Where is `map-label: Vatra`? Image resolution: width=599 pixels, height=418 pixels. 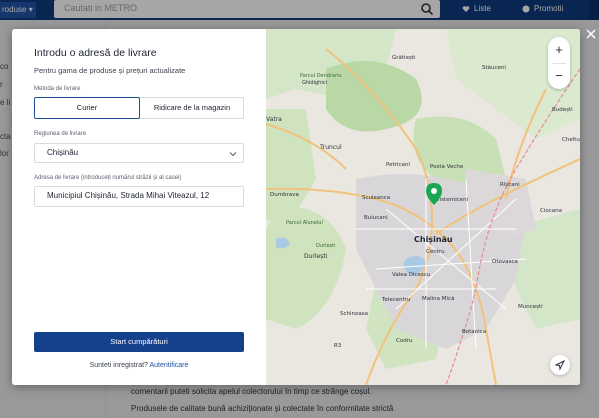 map-label: Vatra is located at coordinates (274, 119).